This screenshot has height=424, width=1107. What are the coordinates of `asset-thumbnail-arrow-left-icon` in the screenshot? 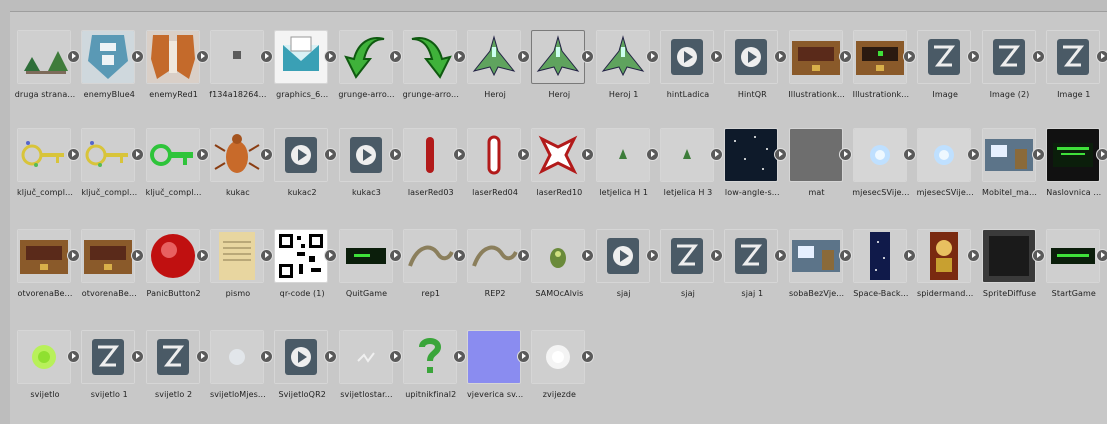 It's located at (365, 57).